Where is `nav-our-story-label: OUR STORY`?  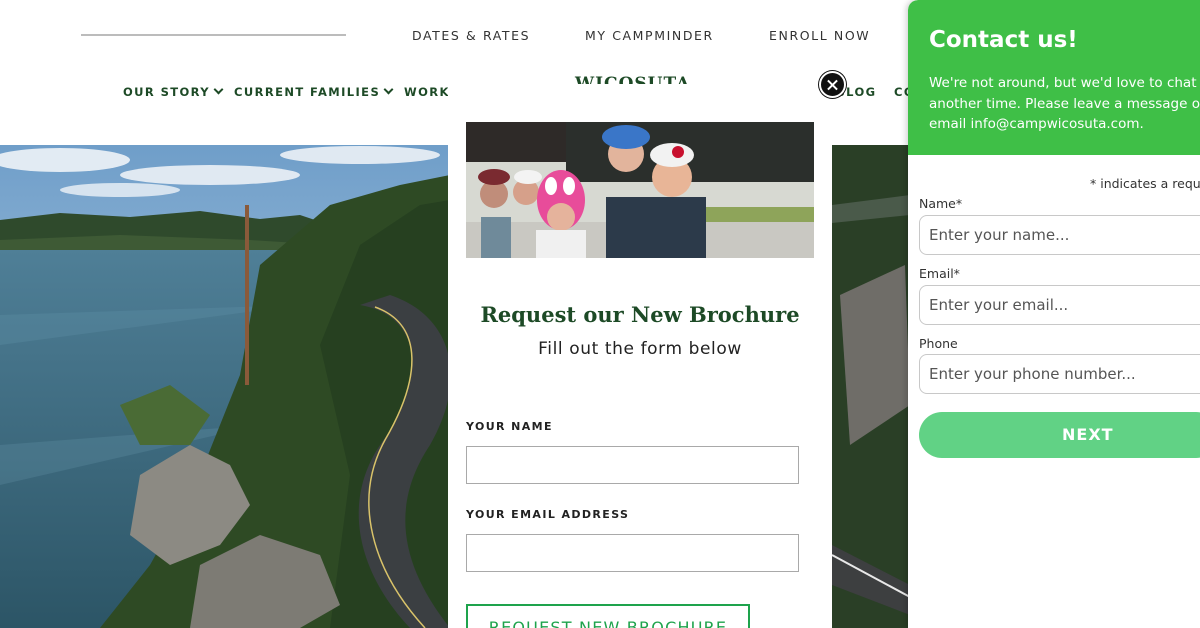
nav-our-story-label: OUR STORY is located at coordinates (167, 92).